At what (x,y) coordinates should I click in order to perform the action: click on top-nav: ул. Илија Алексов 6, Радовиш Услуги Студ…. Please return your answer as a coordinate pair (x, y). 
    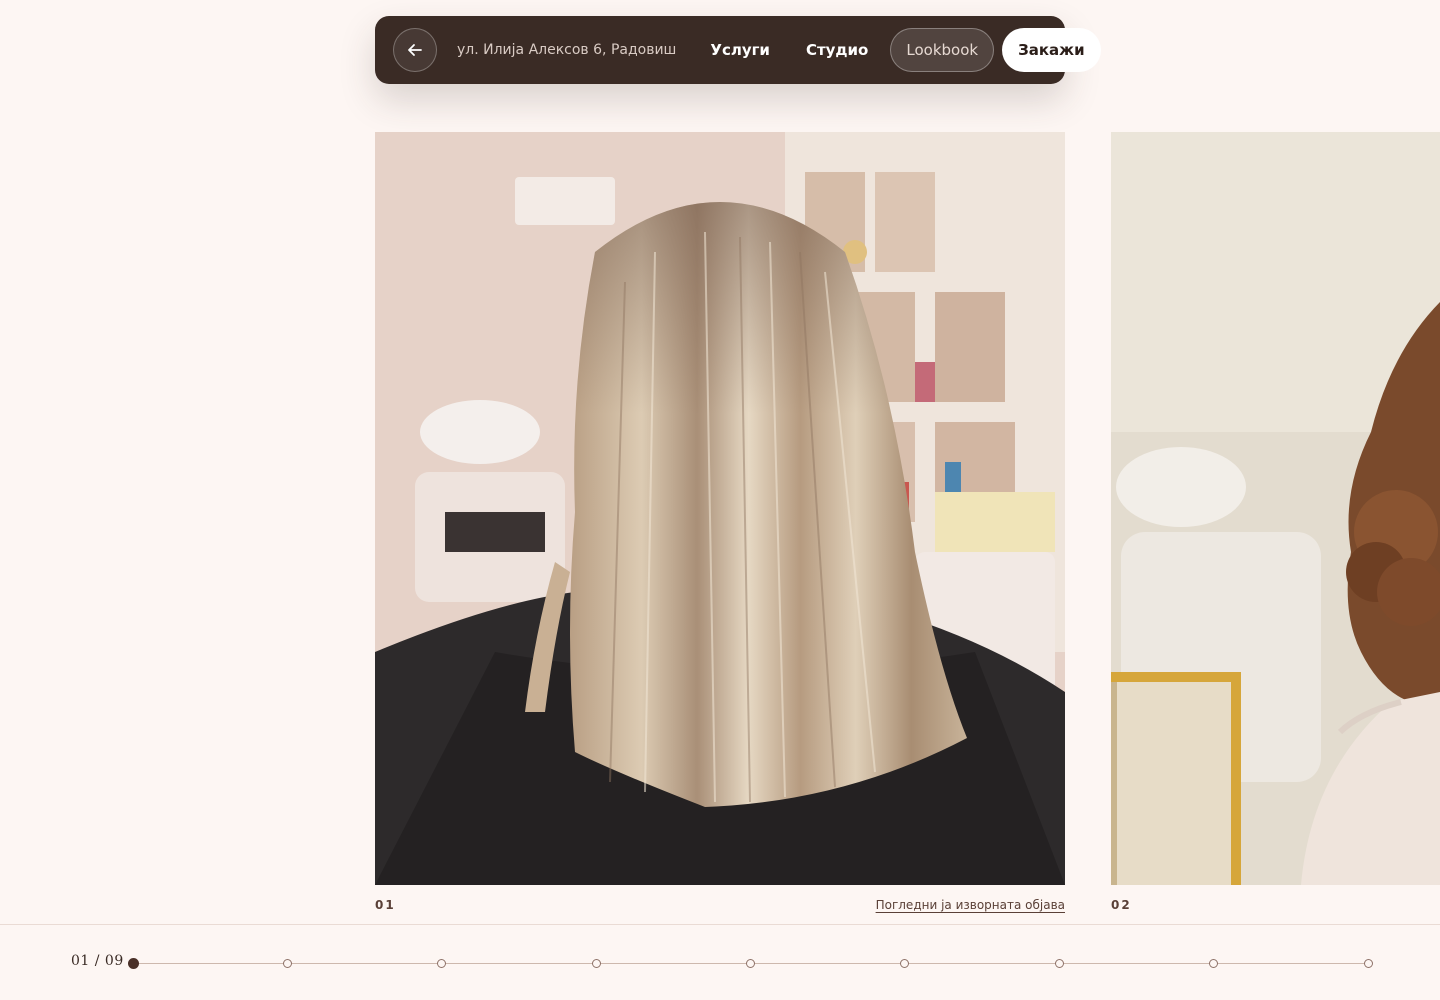
    Looking at the image, I should click on (738, 50).